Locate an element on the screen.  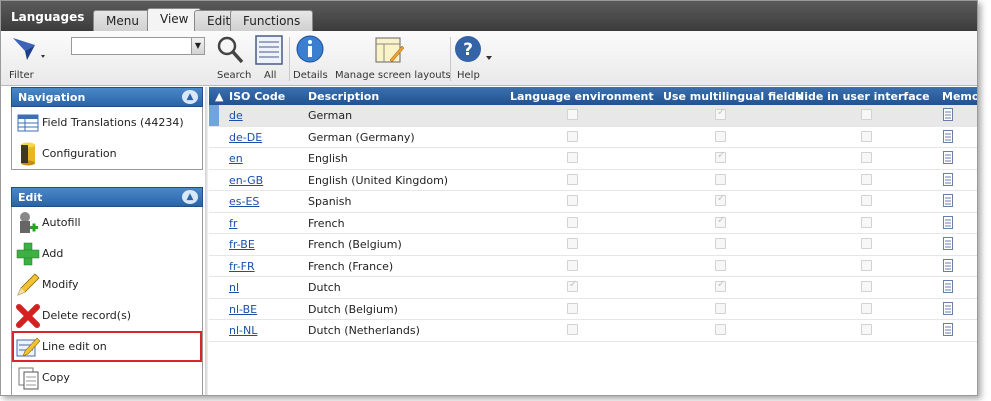
tab-functions: Functions is located at coordinates (272, 21).